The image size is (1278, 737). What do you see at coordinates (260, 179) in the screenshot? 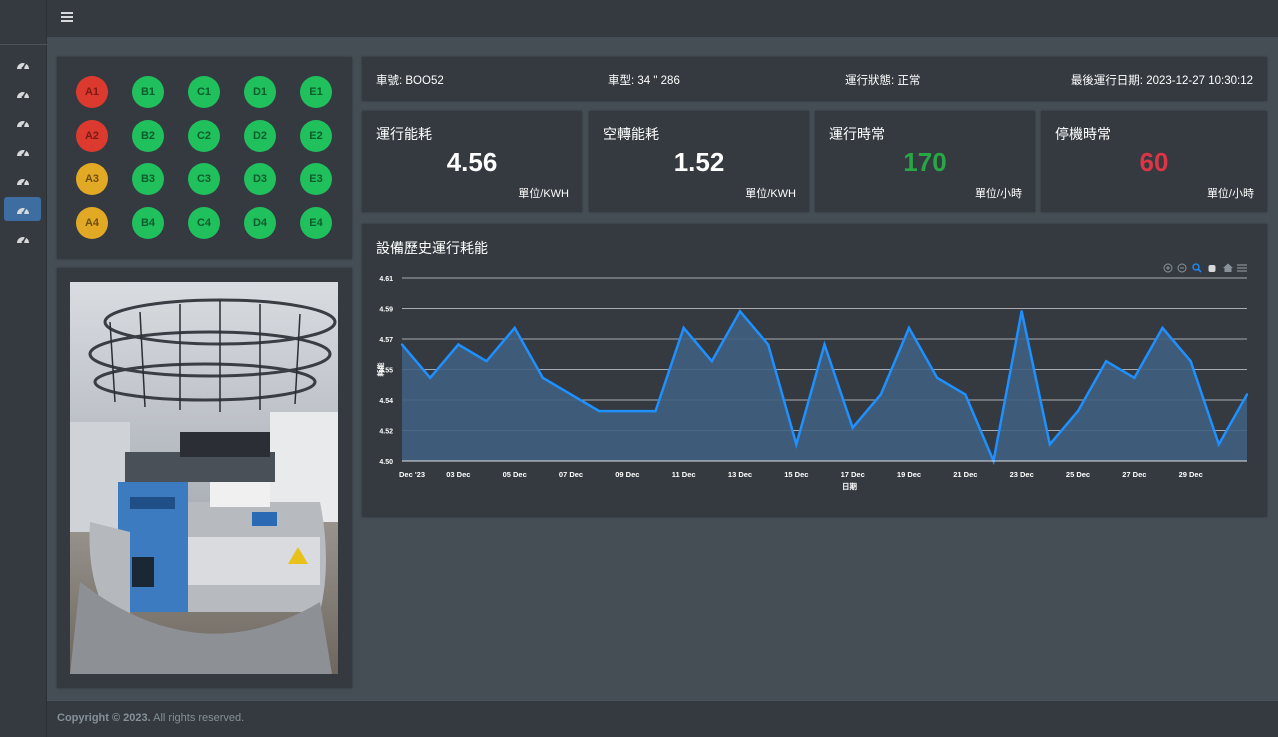
I see `machine-d3-status: D3` at bounding box center [260, 179].